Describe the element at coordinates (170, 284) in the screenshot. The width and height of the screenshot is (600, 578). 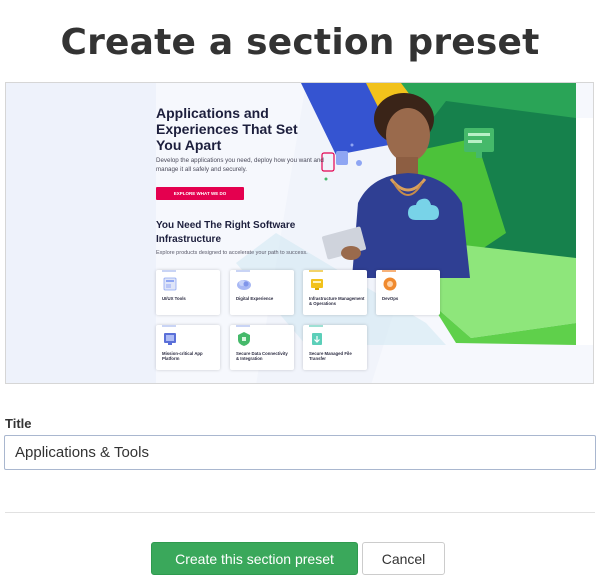
I see `ui-tools-icon` at that location.